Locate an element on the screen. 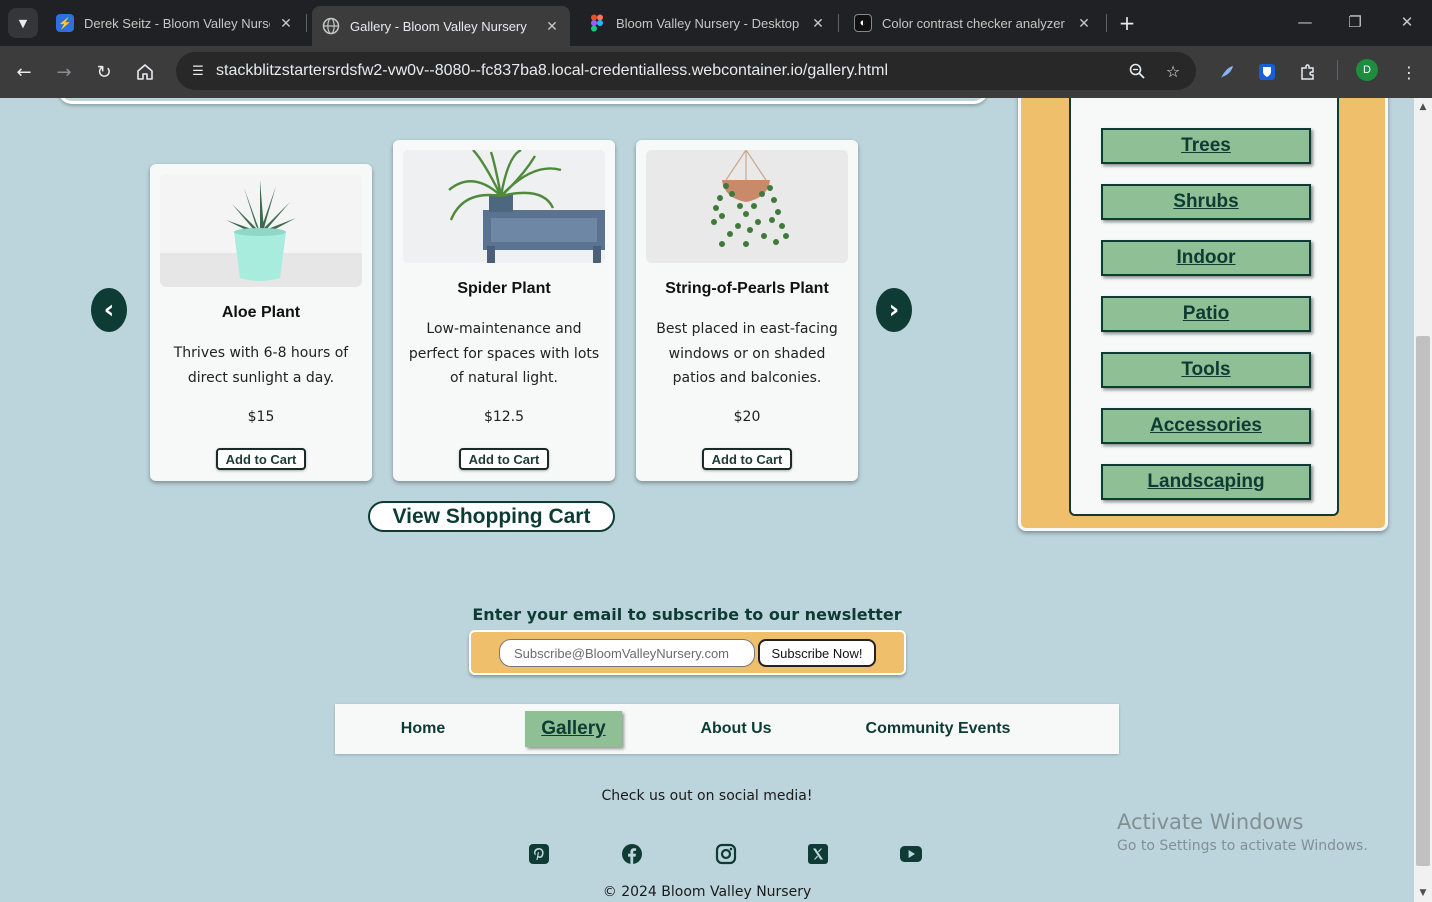 This screenshot has height=902, width=1432. minimize-icon: — is located at coordinates (1305, 22).